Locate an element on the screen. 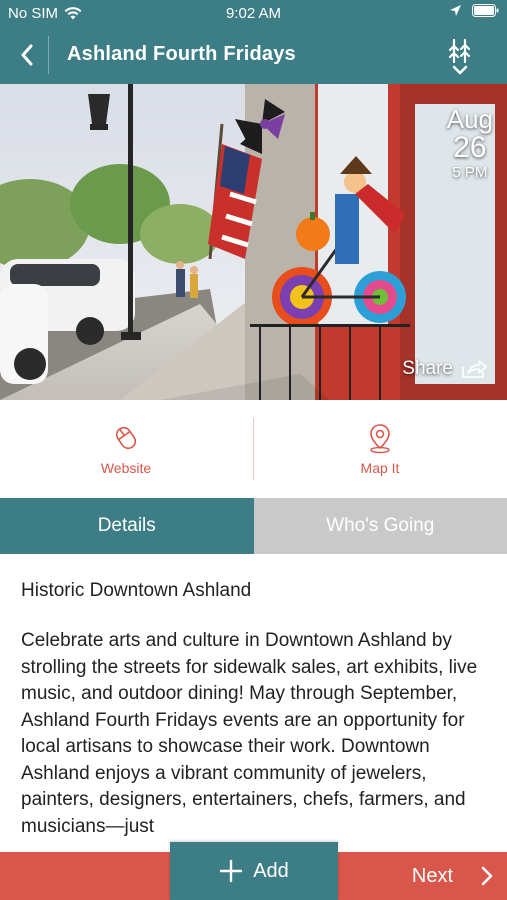 The width and height of the screenshot is (507, 900). back-button is located at coordinates (27, 55).